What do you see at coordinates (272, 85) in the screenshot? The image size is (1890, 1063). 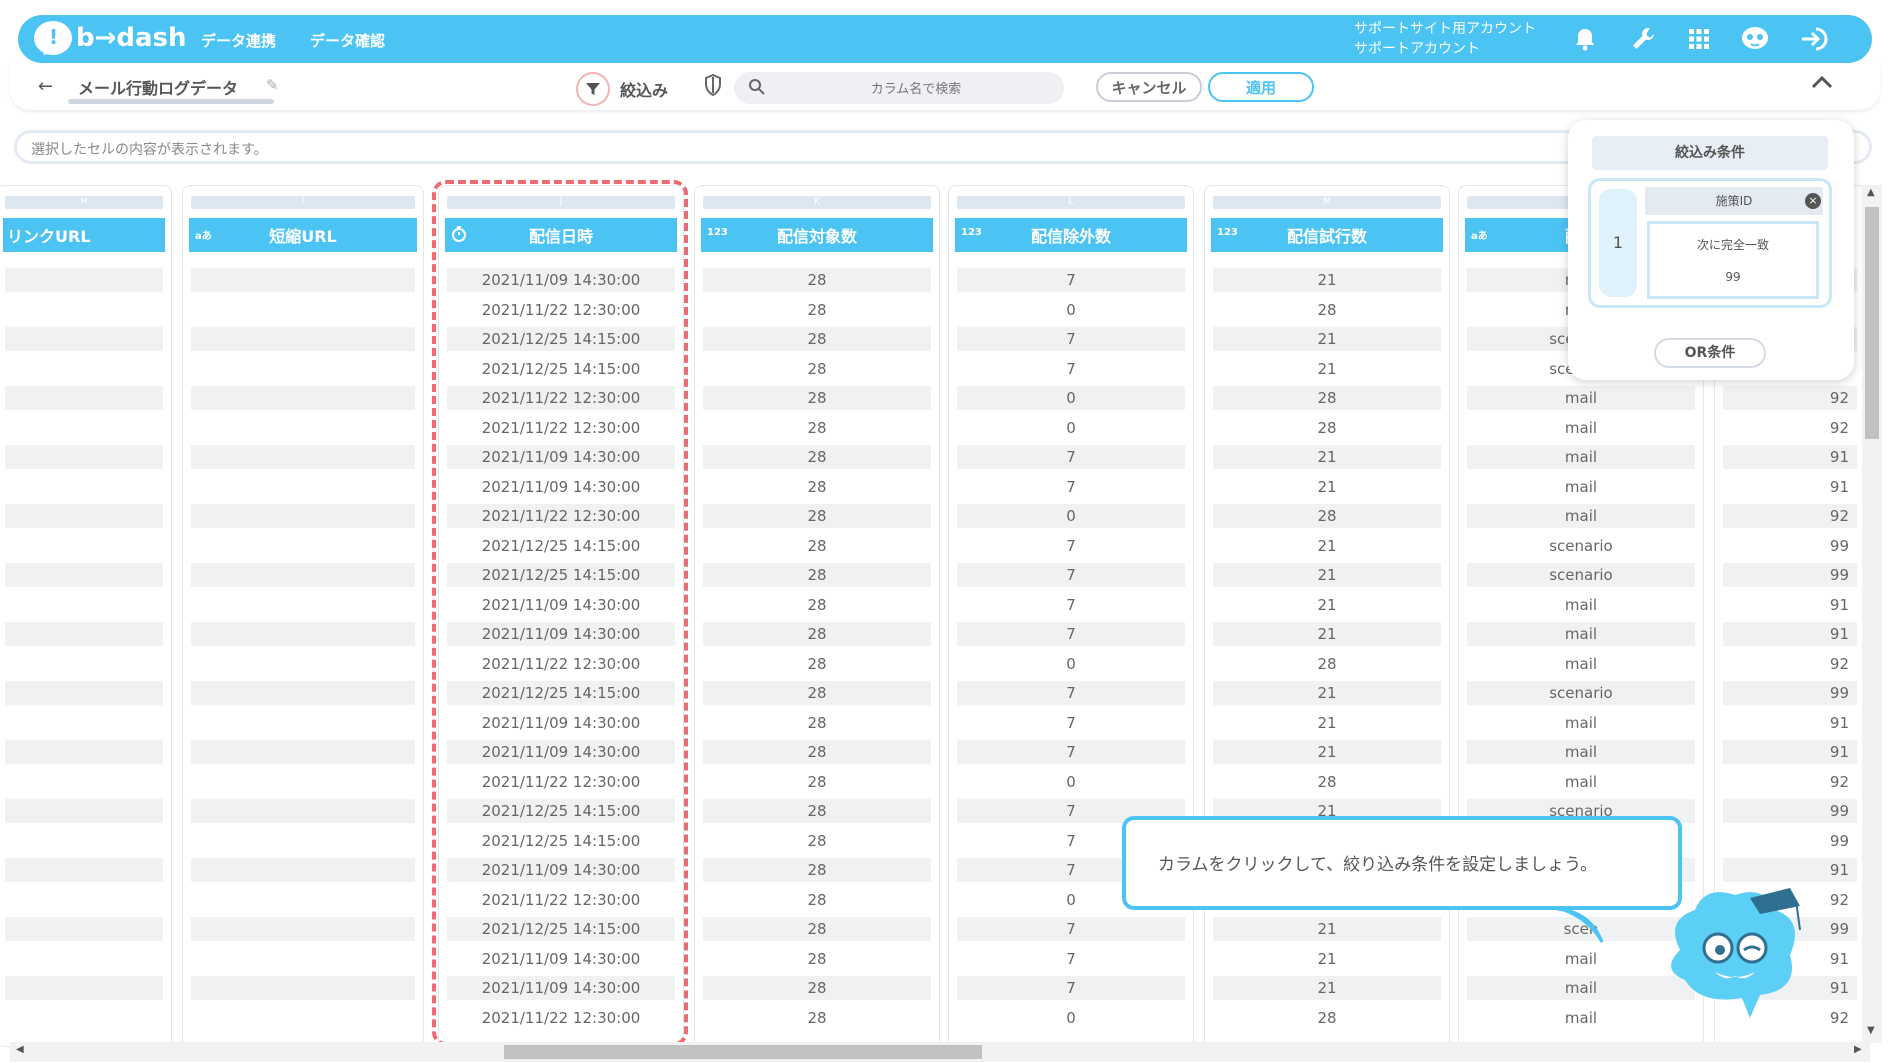 I see `pencil-icon: ✎` at bounding box center [272, 85].